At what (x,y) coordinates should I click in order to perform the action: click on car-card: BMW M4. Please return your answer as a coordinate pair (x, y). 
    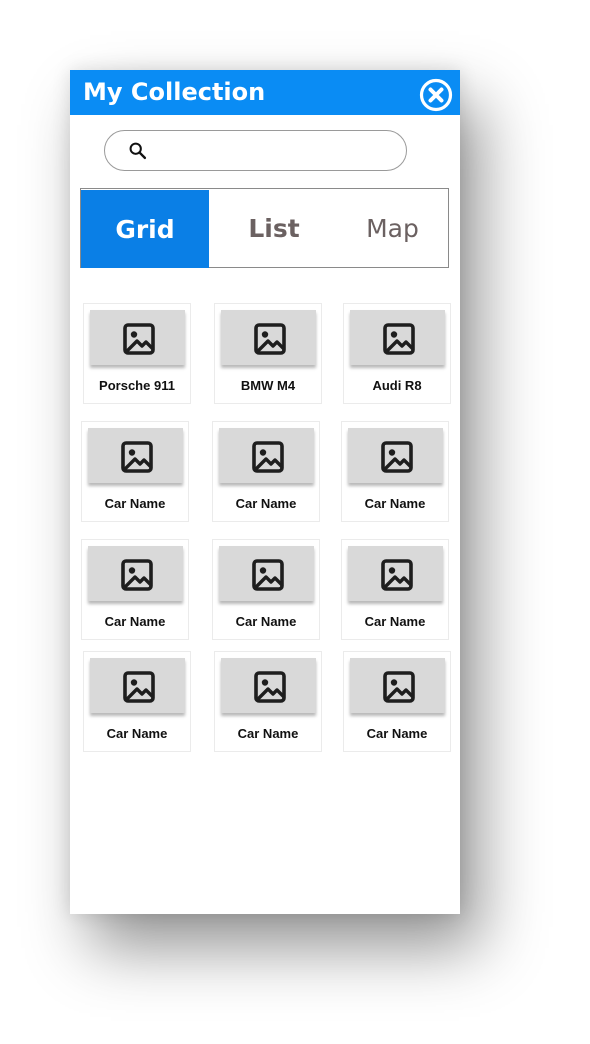
    Looking at the image, I should click on (268, 353).